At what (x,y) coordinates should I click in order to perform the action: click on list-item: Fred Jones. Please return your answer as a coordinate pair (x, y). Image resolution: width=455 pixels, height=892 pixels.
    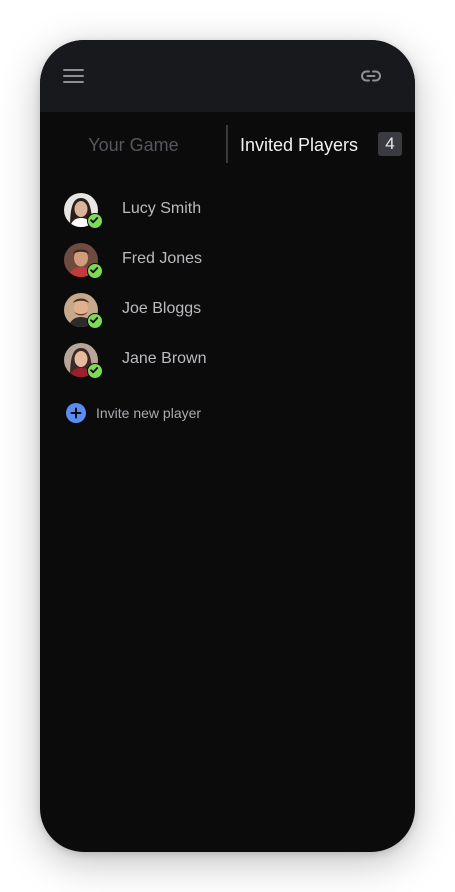
    Looking at the image, I should click on (227, 259).